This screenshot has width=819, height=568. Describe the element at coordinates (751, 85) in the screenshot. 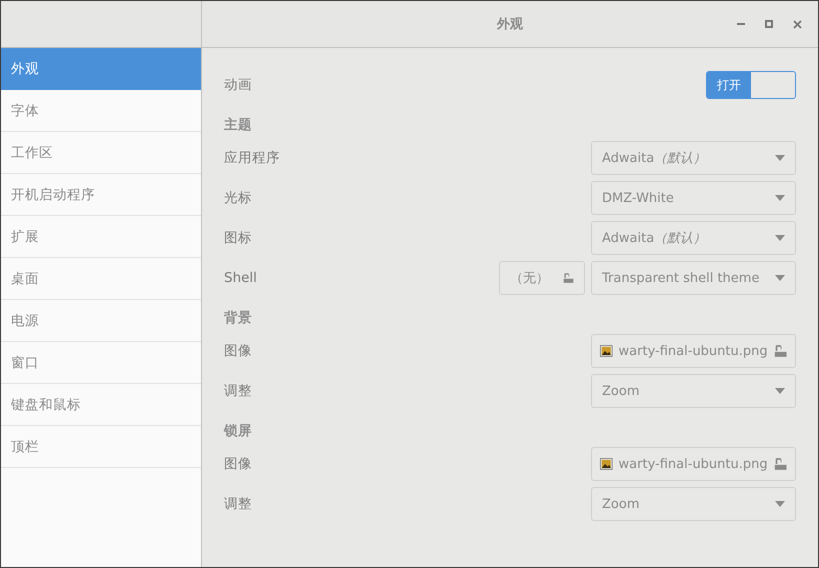

I see `toggle-switch: 打开` at that location.